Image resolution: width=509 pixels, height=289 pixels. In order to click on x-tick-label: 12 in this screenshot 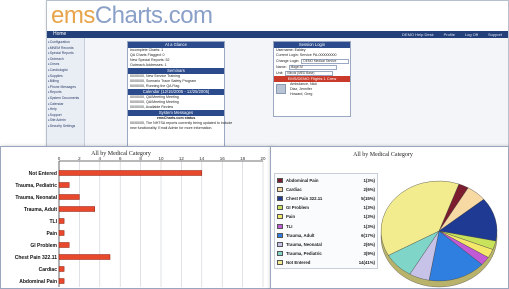, I will do `click(182, 158)`.